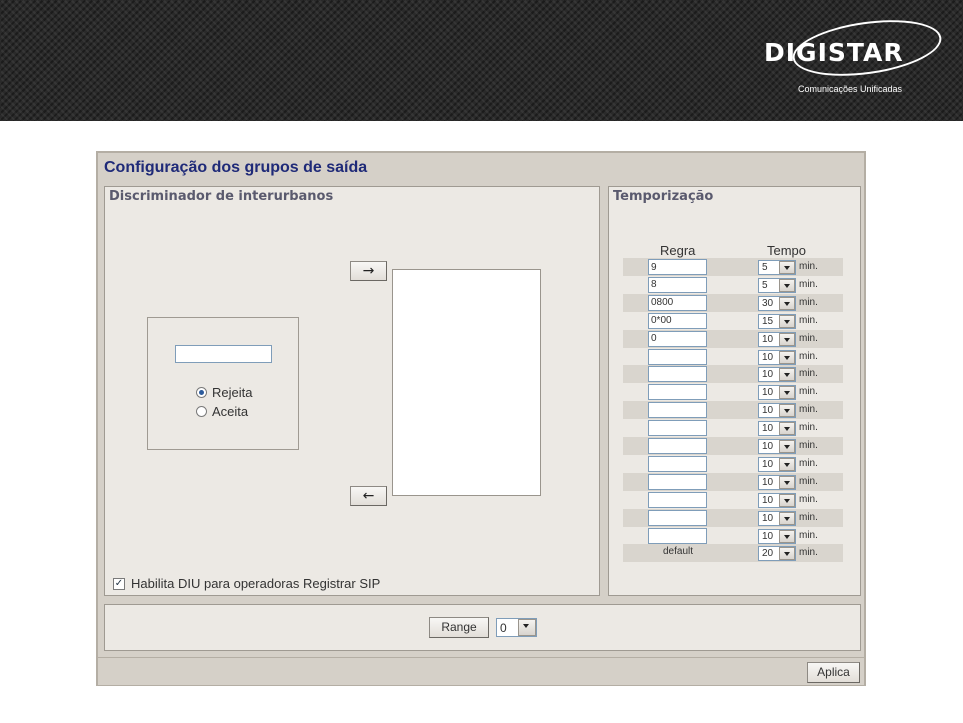  What do you see at coordinates (733, 267) in the screenshot?
I see `timing-row: 5 min.` at bounding box center [733, 267].